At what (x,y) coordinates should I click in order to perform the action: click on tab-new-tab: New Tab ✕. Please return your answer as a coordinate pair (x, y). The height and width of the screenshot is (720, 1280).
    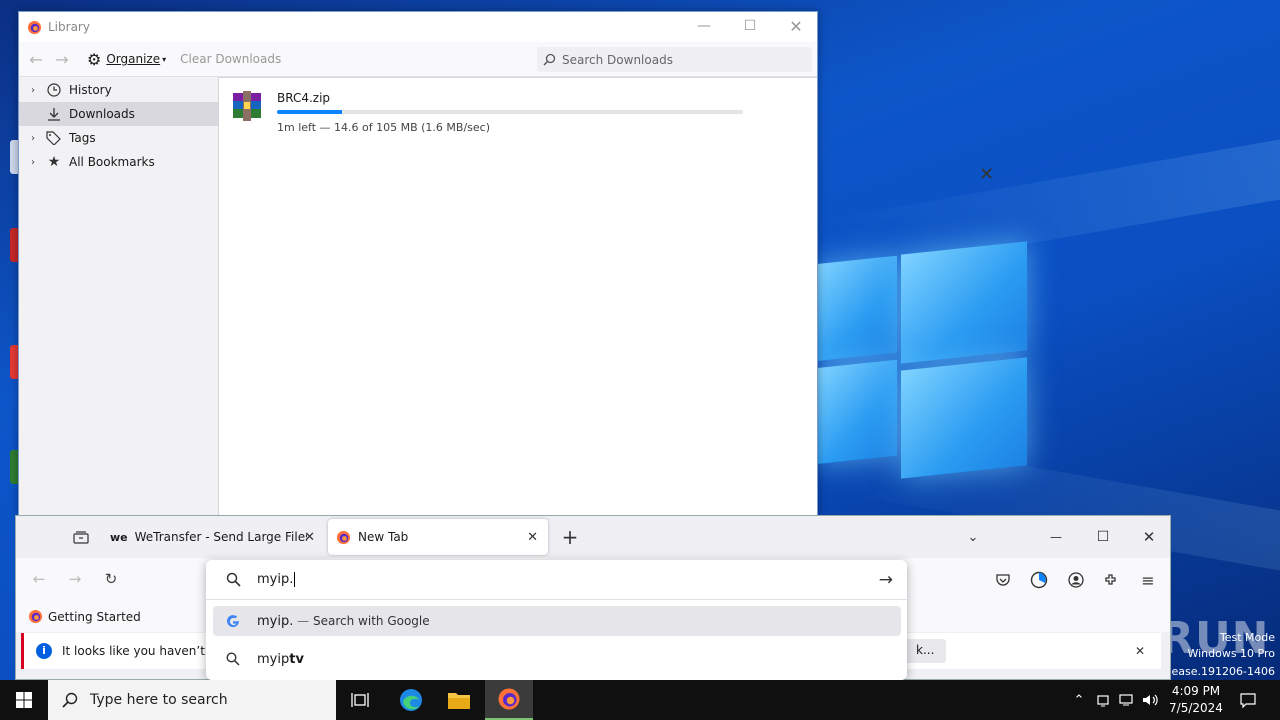
    Looking at the image, I should click on (438, 537).